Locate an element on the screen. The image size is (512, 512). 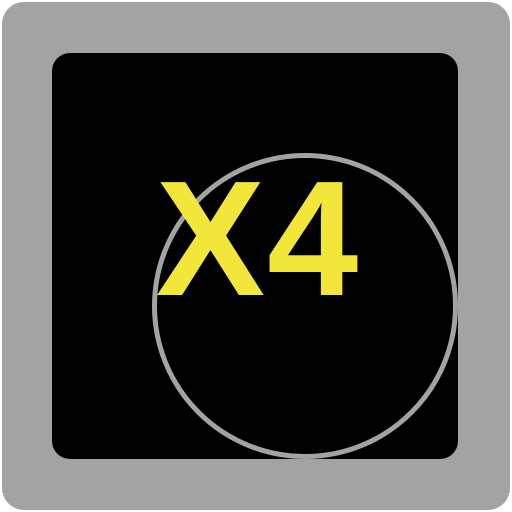
multiplier-label: X4 is located at coordinates (258, 238).